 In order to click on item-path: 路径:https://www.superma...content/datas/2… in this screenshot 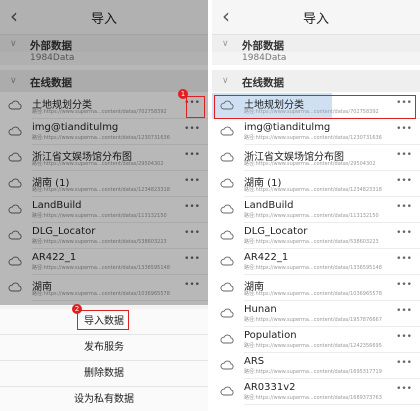, I will do `click(310, 164)`.